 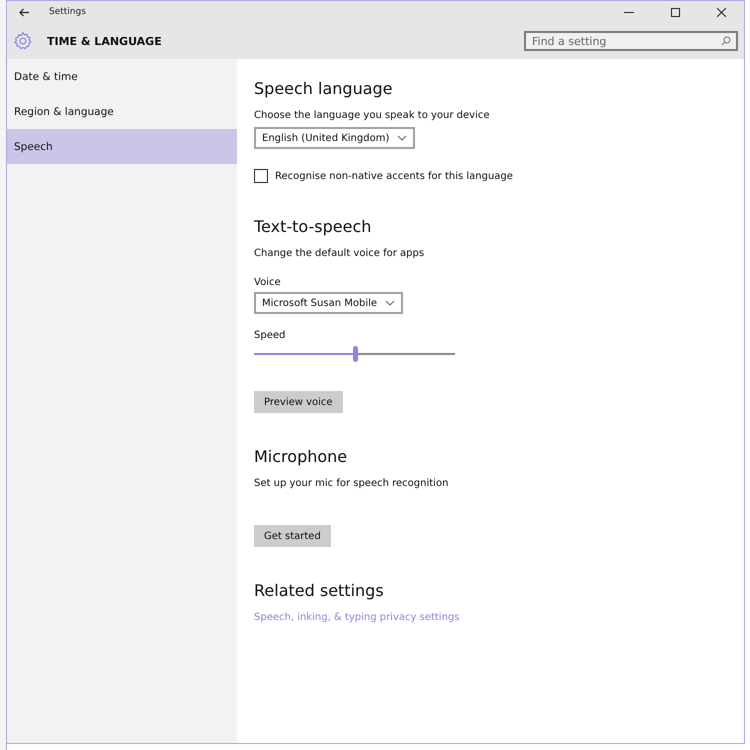 I want to click on window-title: Settings, so click(x=68, y=12).